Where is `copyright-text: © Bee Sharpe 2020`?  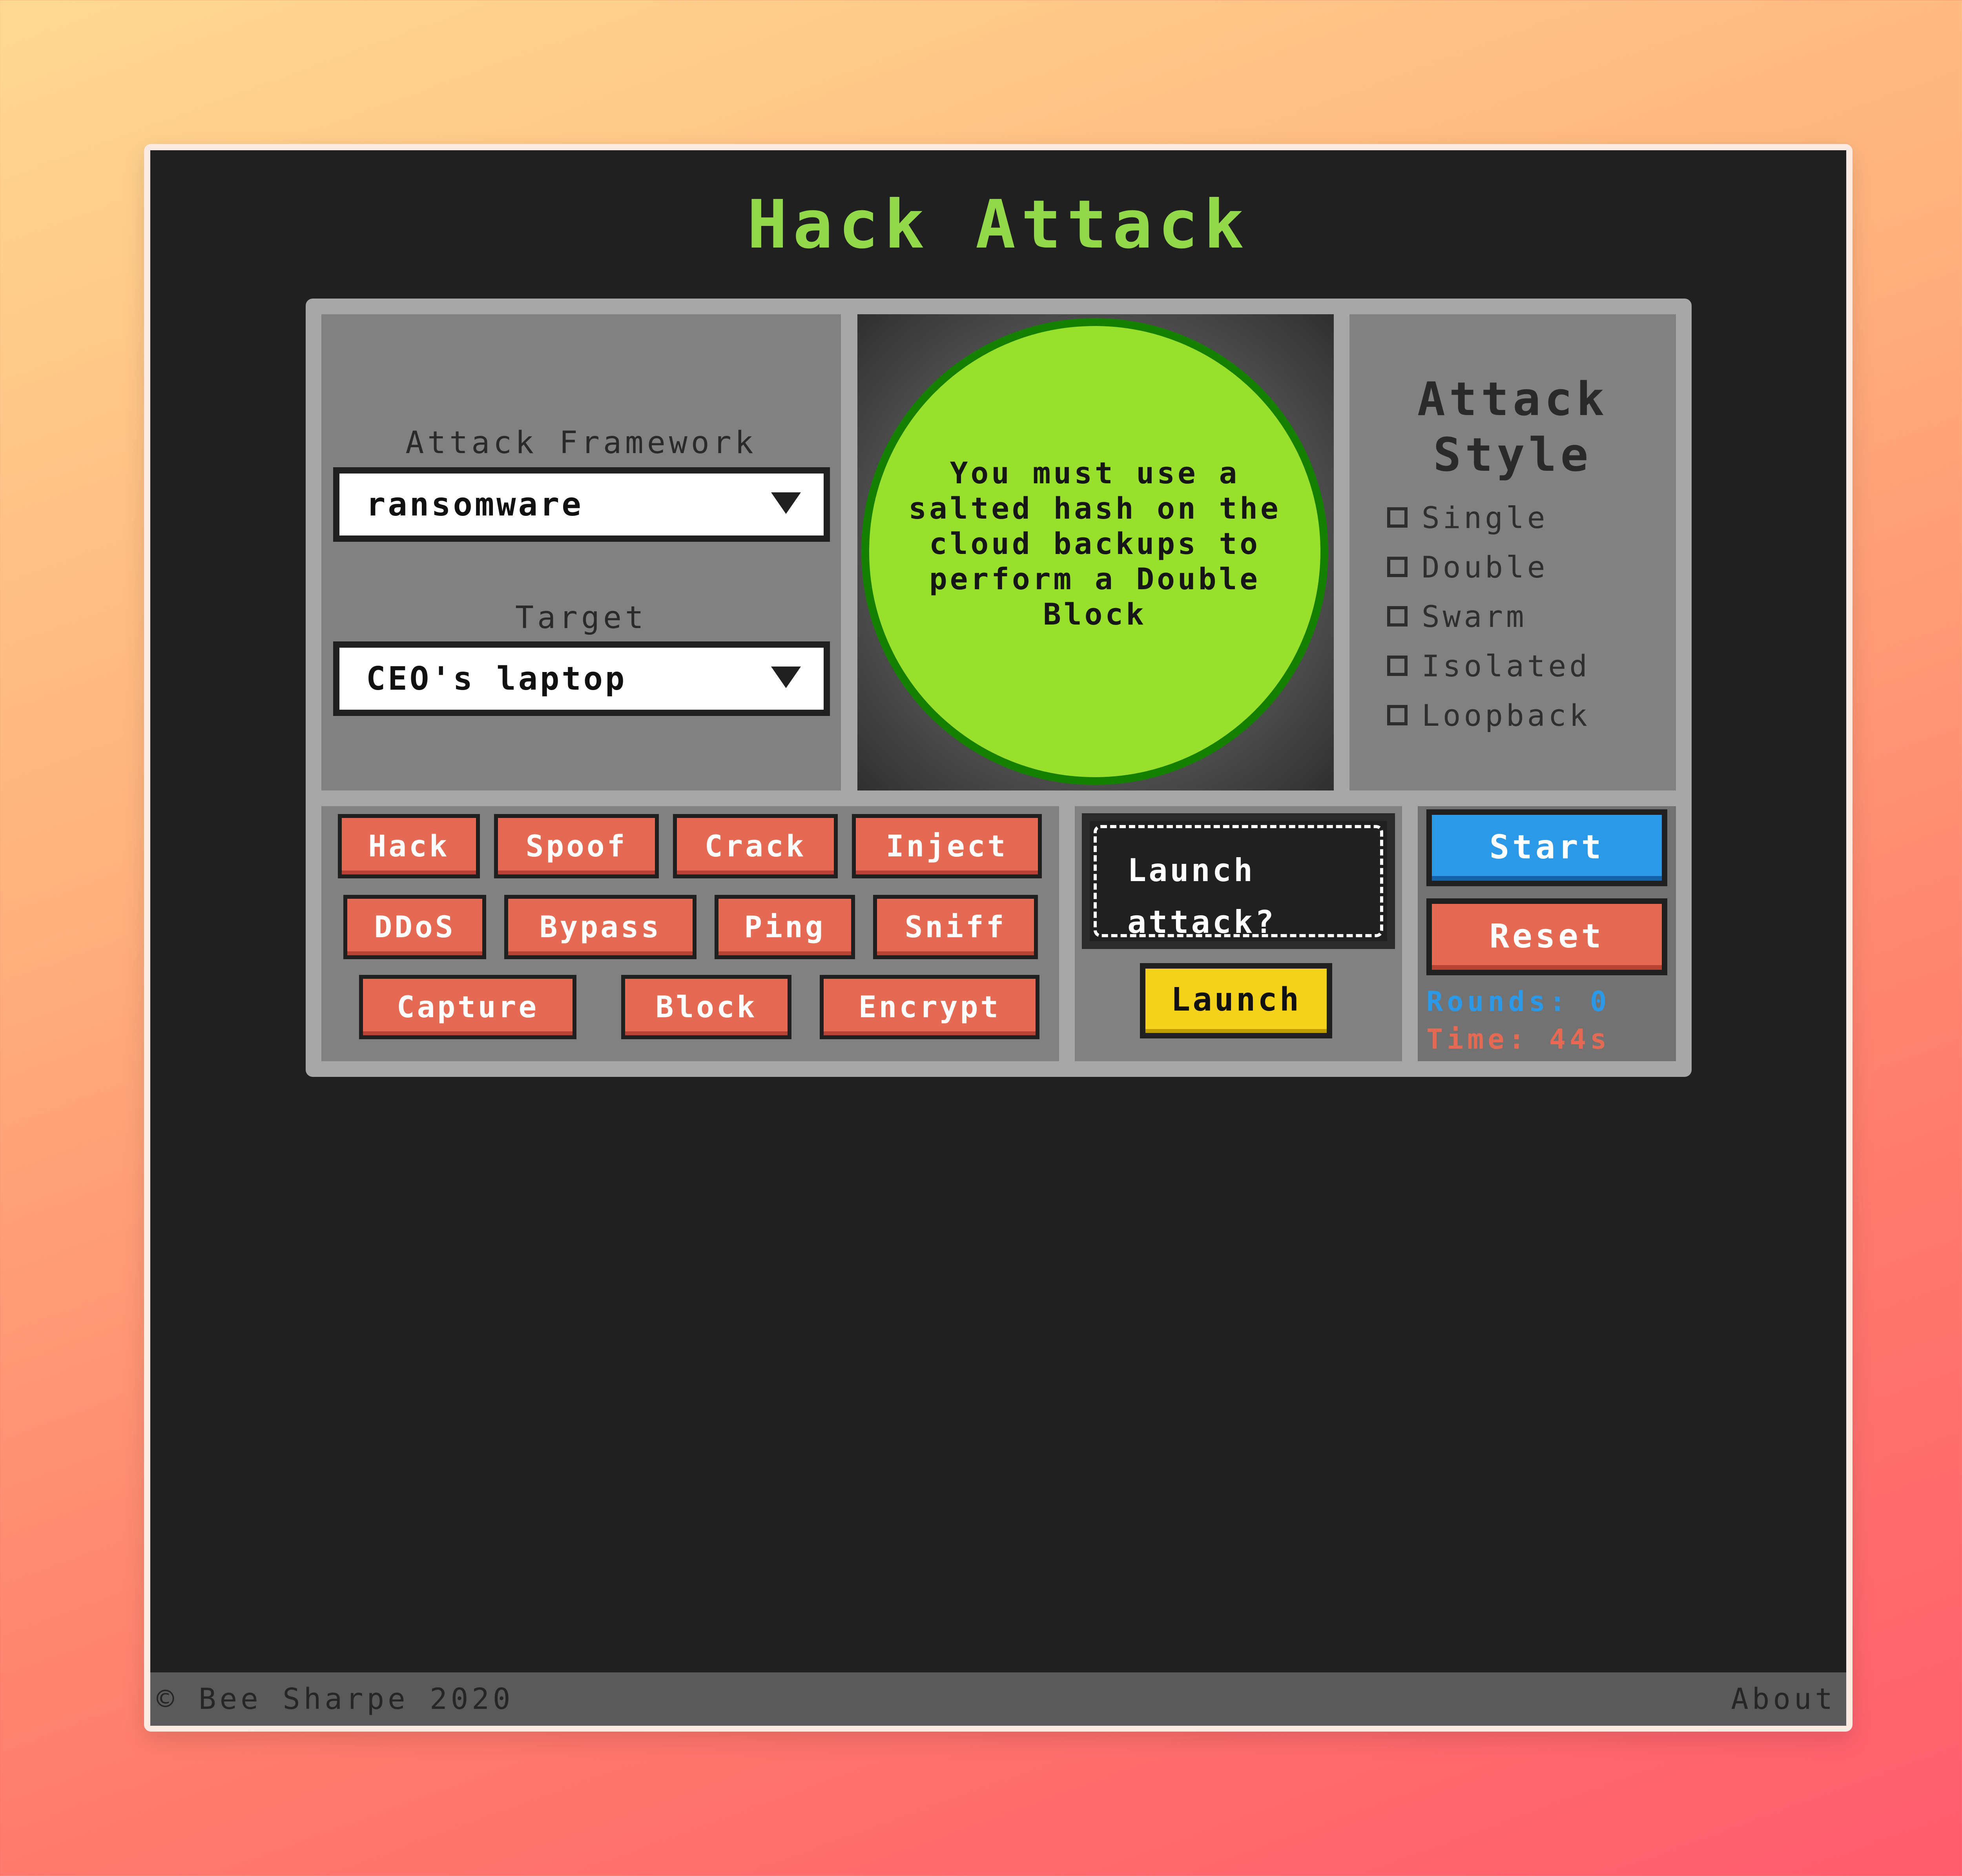 copyright-text: © Bee Sharpe 2020 is located at coordinates (336, 1699).